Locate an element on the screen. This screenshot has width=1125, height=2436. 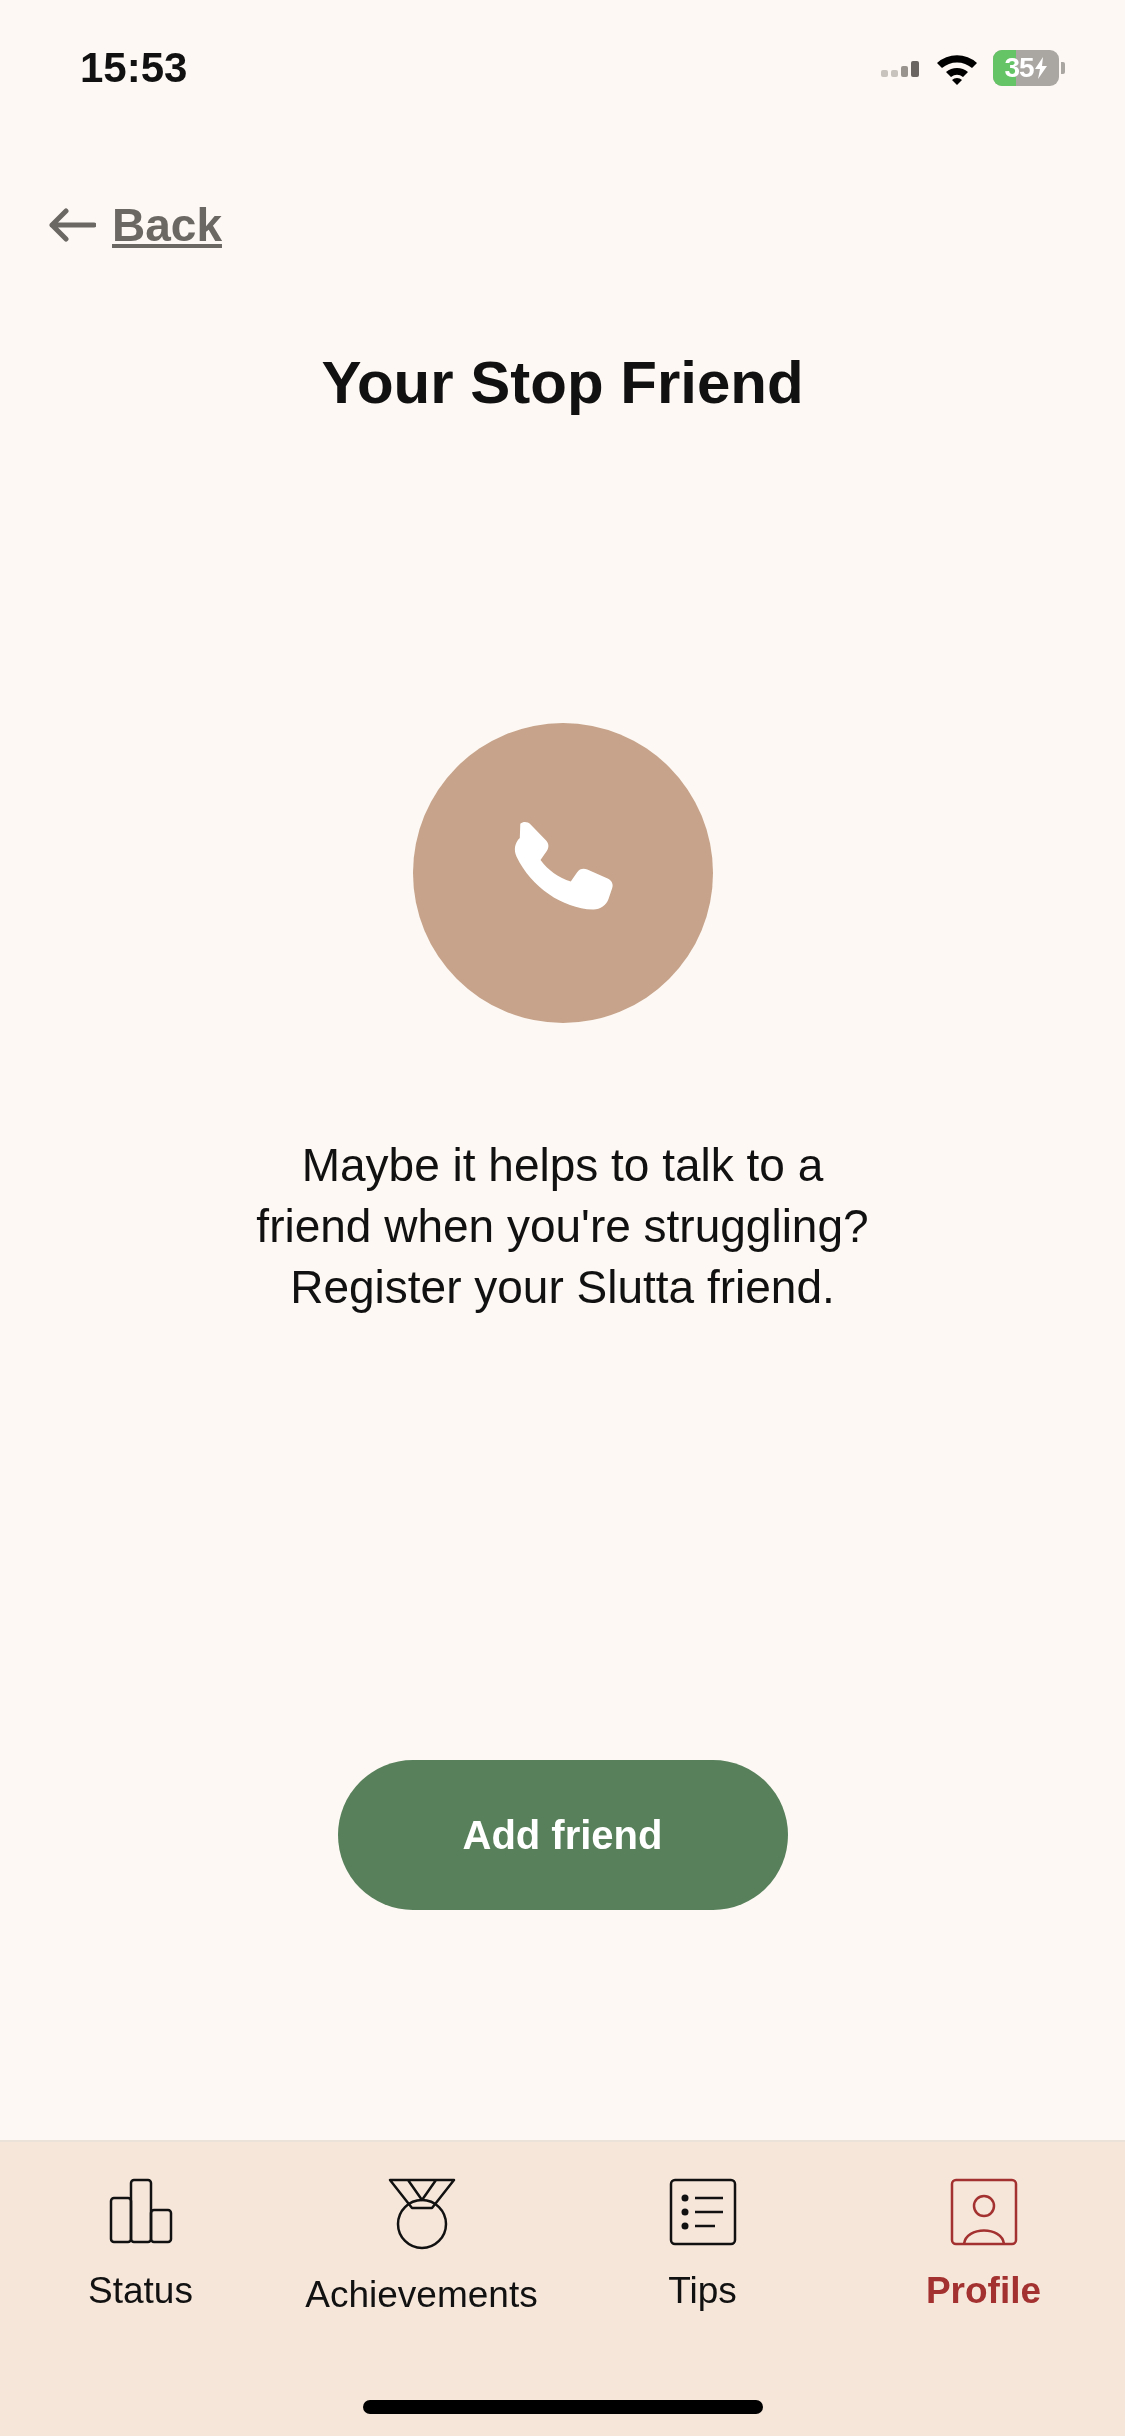
person-icon is located at coordinates (983, 2212).